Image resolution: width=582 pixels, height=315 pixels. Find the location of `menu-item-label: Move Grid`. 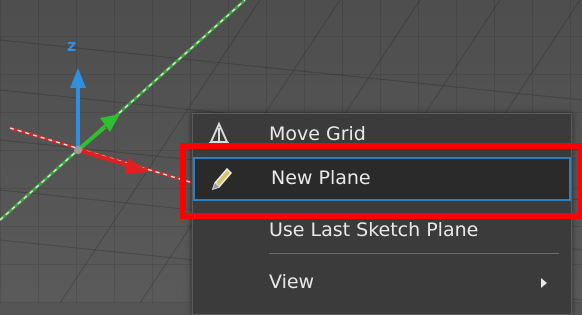

menu-item-label: Move Grid is located at coordinates (317, 134).